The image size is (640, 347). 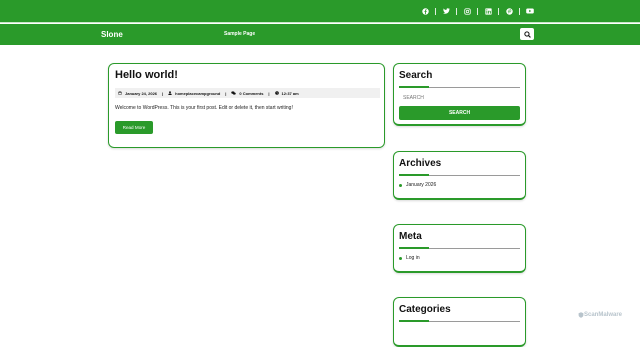 I want to click on post-comments: 0 Comments, so click(x=251, y=93).